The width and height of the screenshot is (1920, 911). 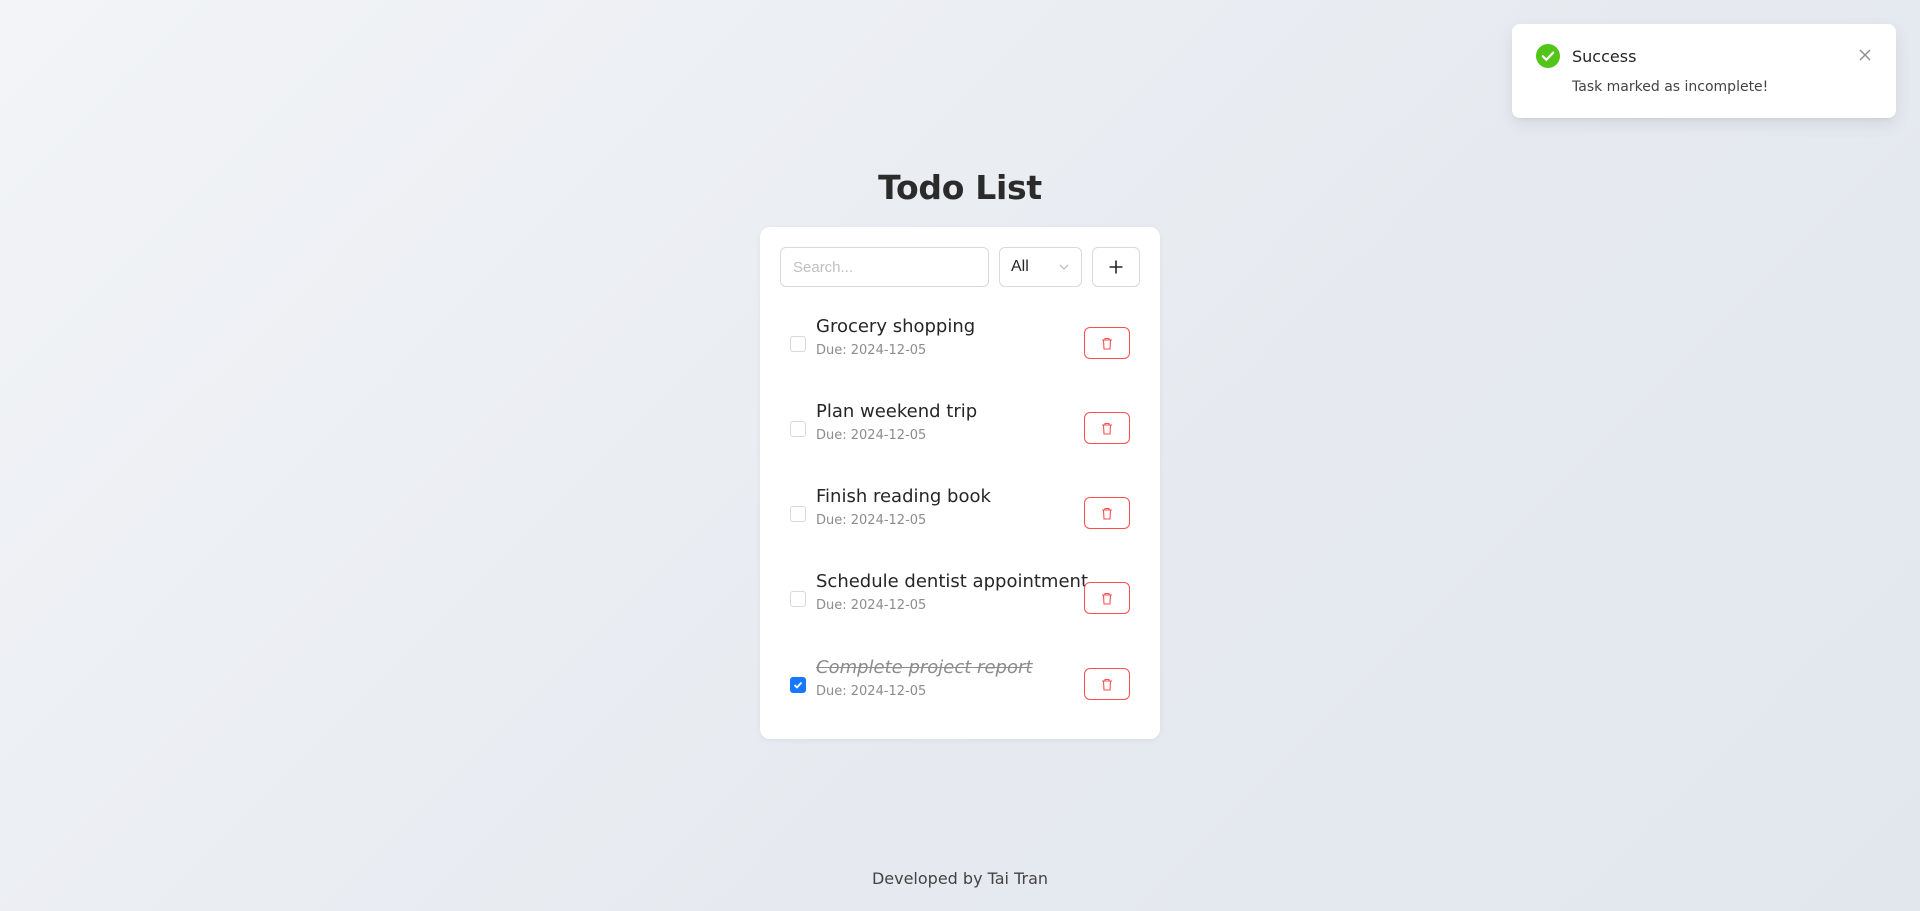 What do you see at coordinates (884, 267) in the screenshot?
I see `search-input` at bounding box center [884, 267].